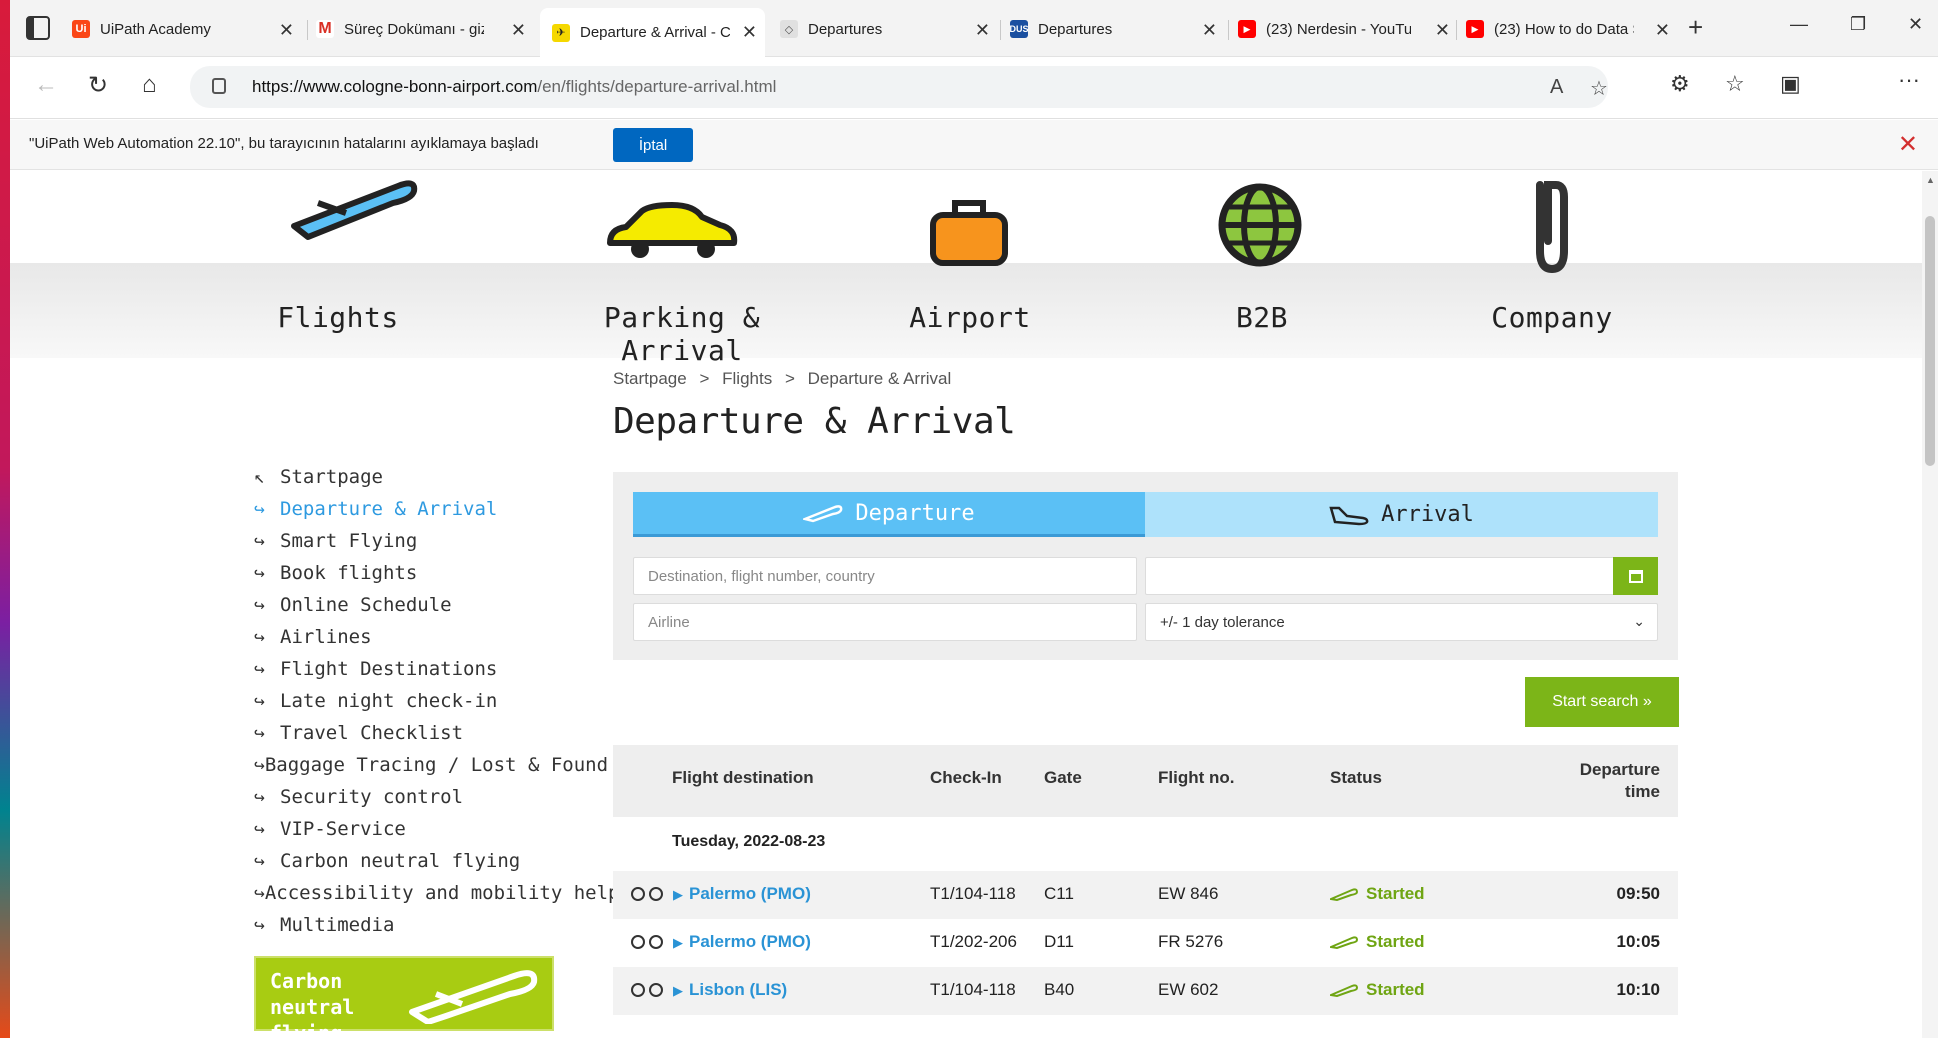  I want to click on favorites-icon: ☆, so click(1735, 84).